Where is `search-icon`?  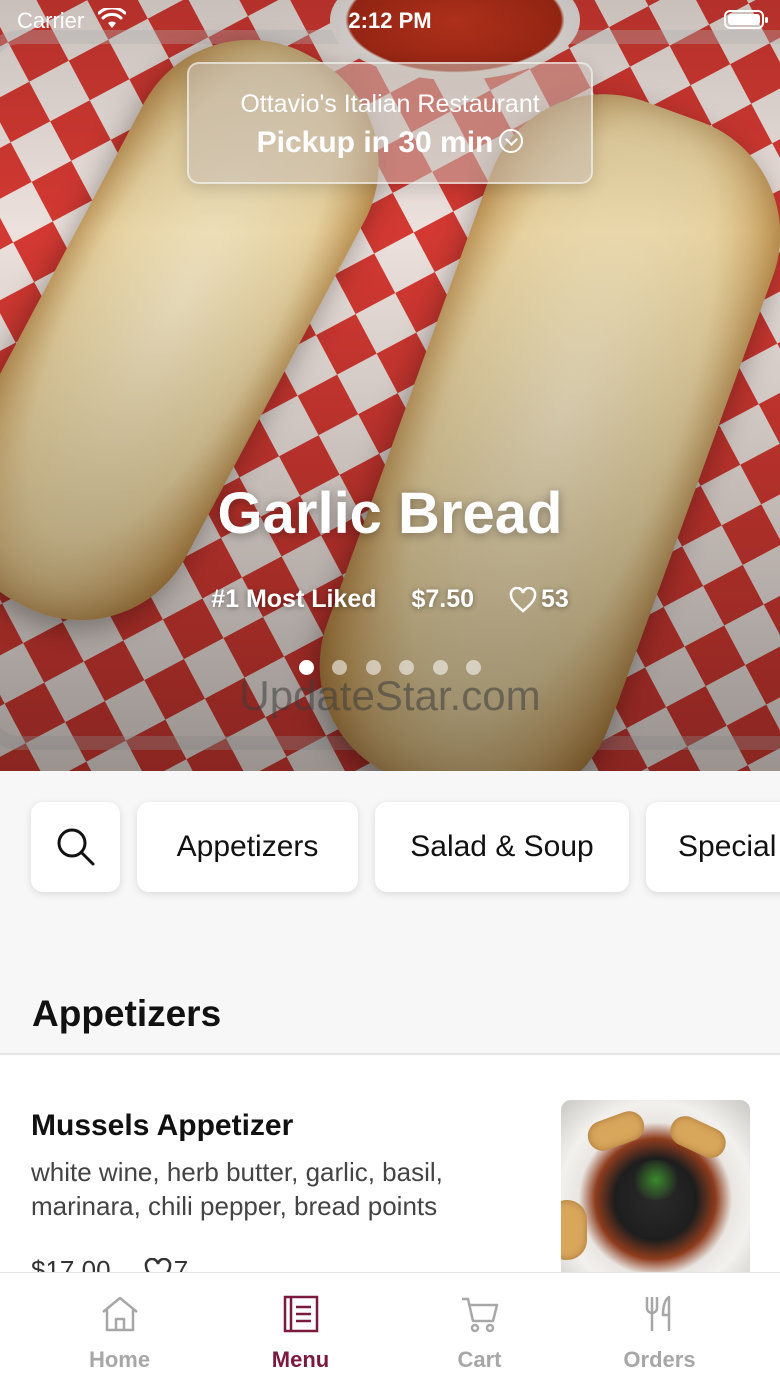 search-icon is located at coordinates (76, 847).